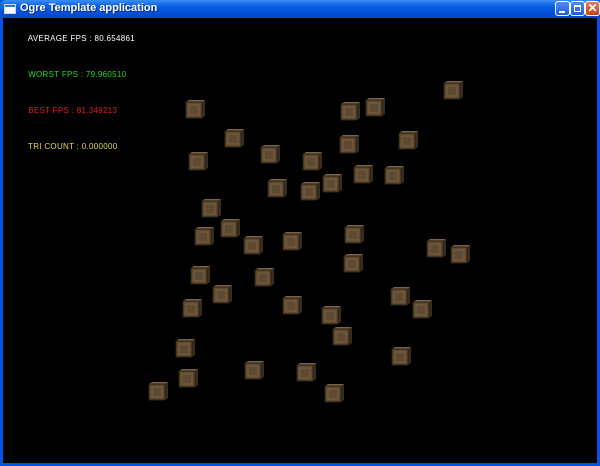 The height and width of the screenshot is (466, 600). I want to click on tri-count-line: TRI COUNT : 0.000000, so click(73, 146).